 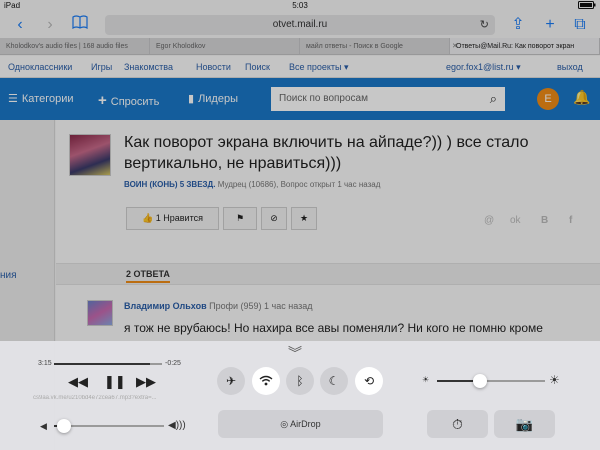 What do you see at coordinates (45, 363) in the screenshot?
I see `elapsed-time: 3:15` at bounding box center [45, 363].